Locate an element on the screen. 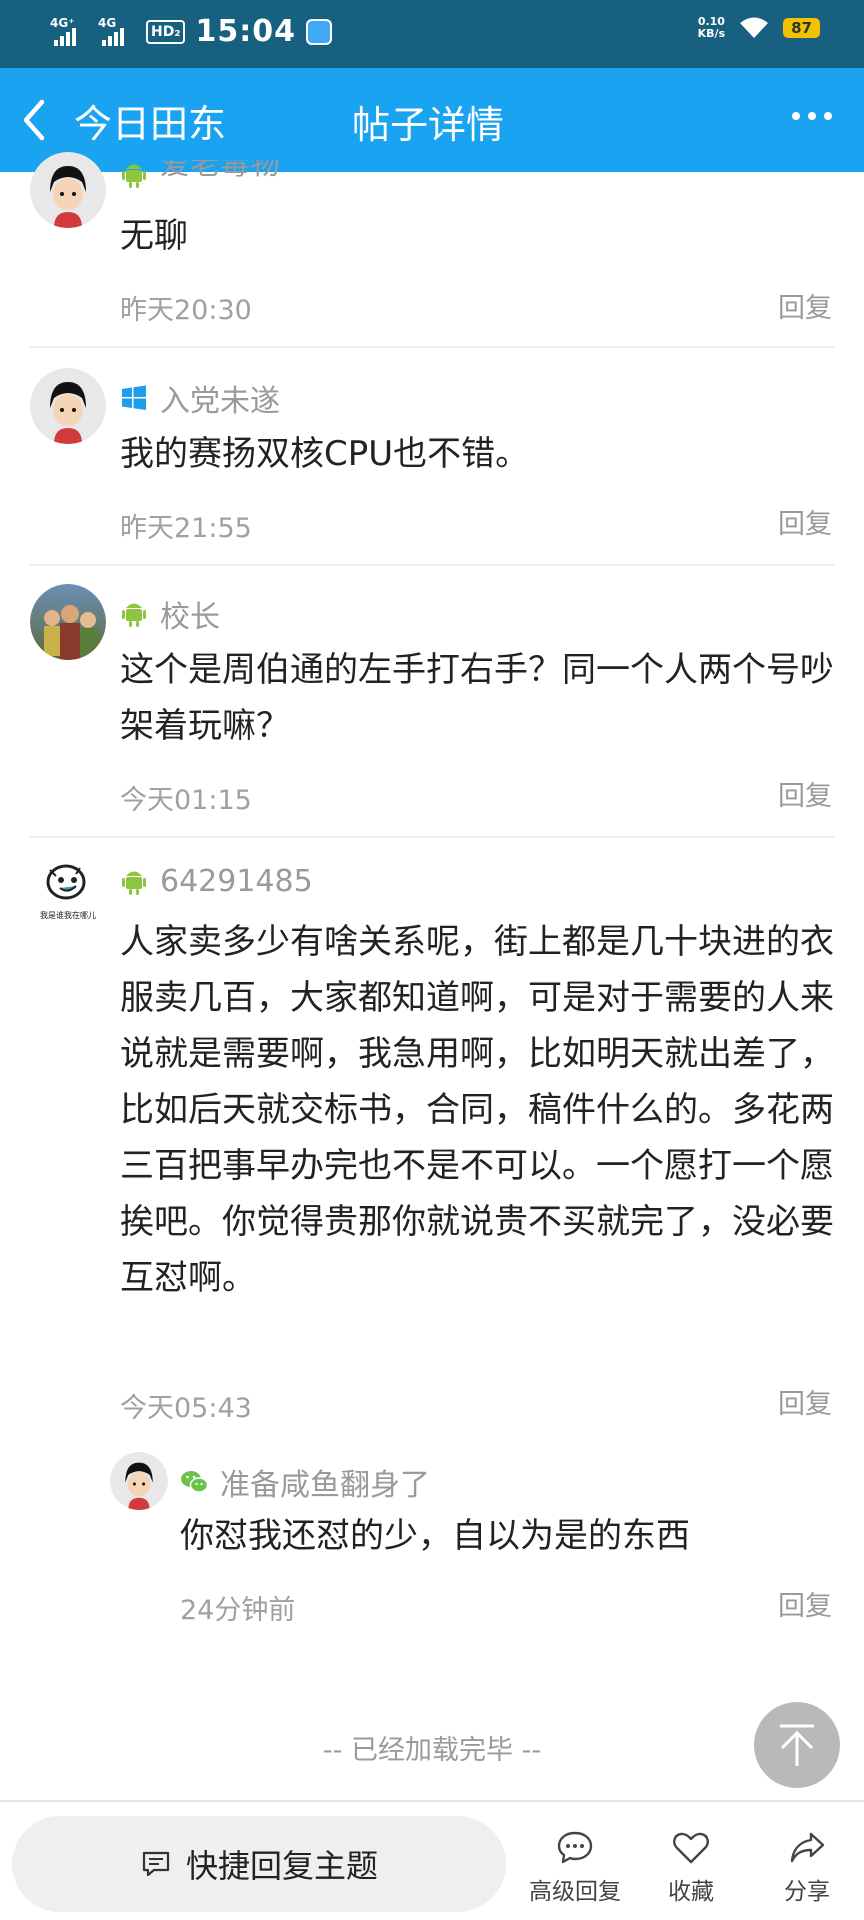  arrow-up-icon is located at coordinates (797, 1745).